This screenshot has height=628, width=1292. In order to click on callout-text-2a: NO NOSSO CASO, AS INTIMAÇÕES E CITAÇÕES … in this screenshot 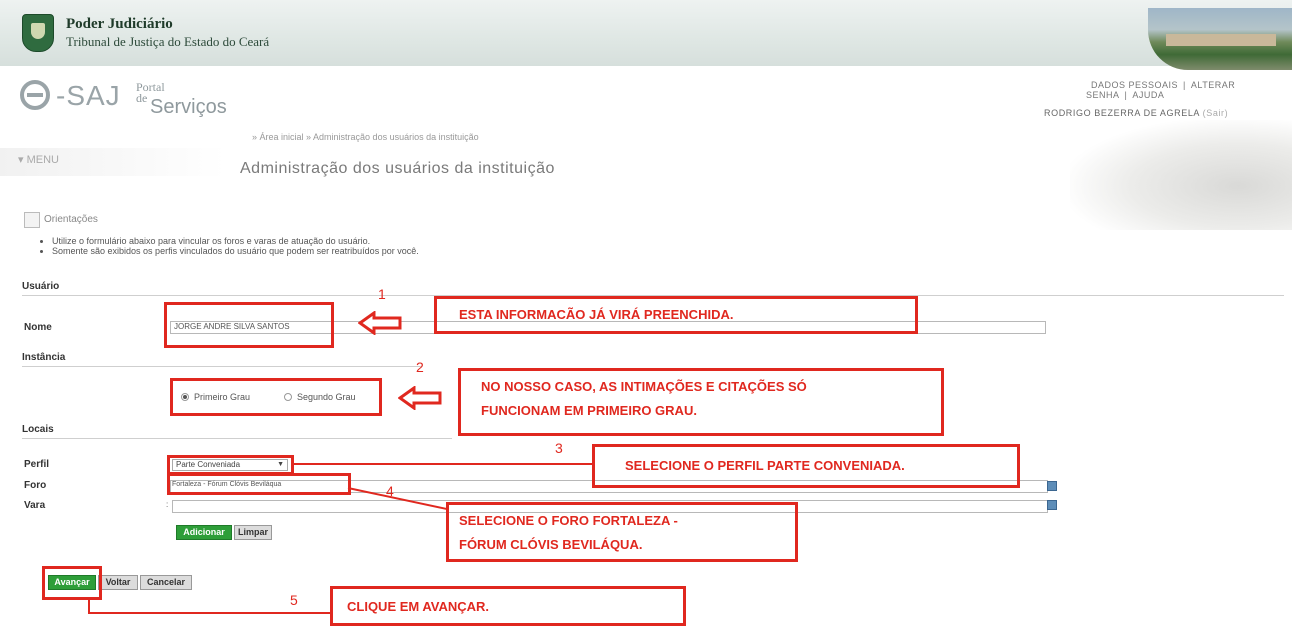, I will do `click(644, 386)`.